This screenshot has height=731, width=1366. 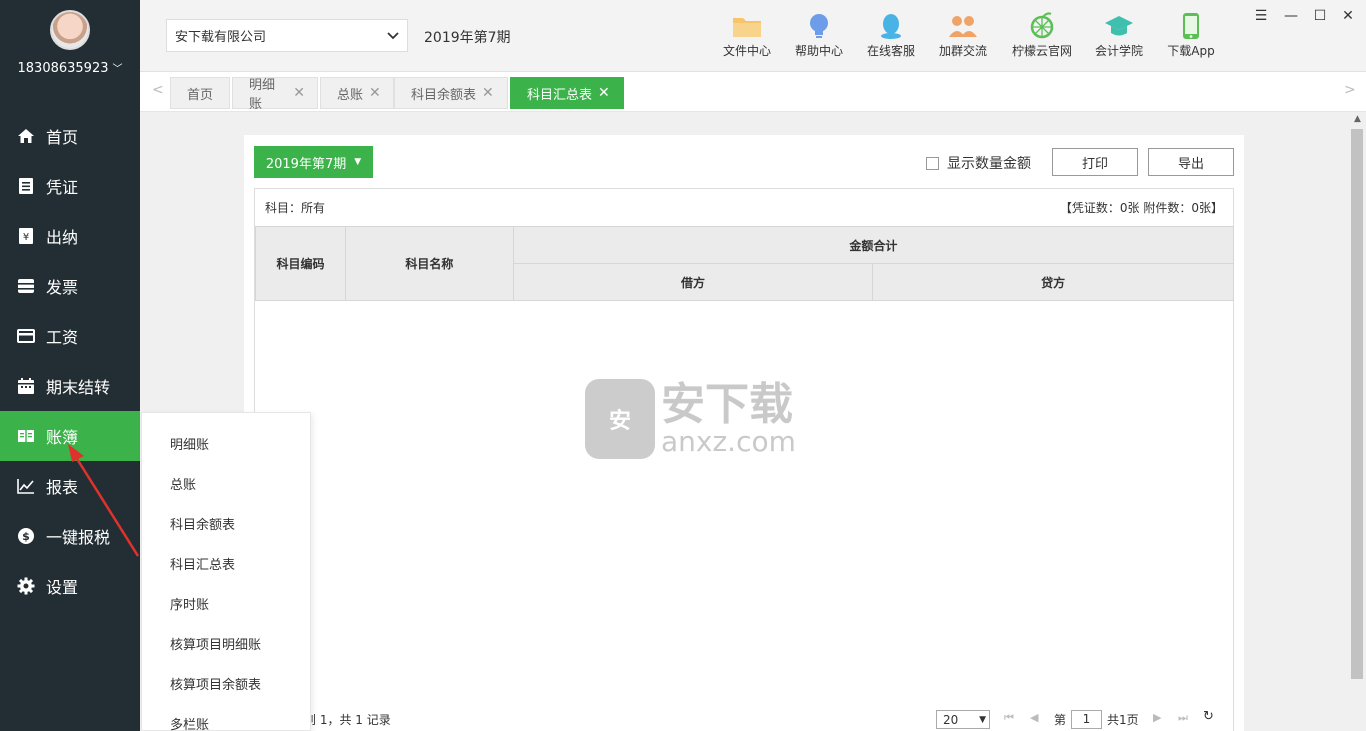 I want to click on prev-page-icon: ◀, so click(x=1034, y=717).